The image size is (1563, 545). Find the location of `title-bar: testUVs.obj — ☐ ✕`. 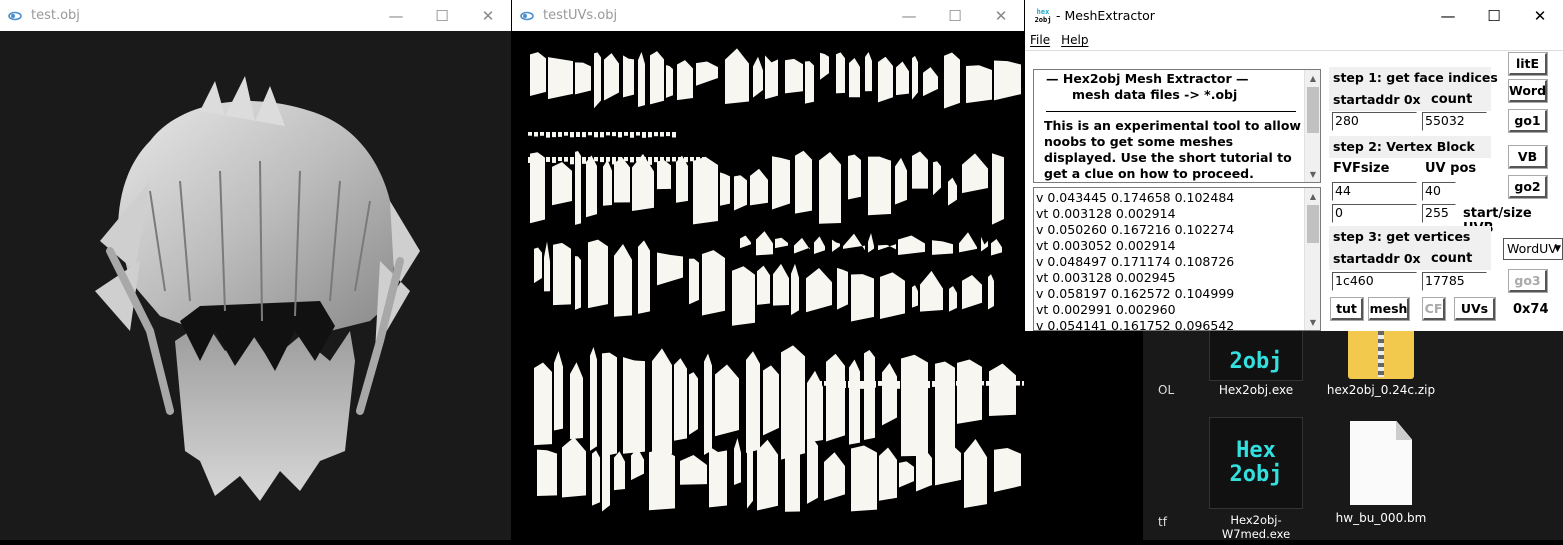

title-bar: testUVs.obj — ☐ ✕ is located at coordinates (768, 15).